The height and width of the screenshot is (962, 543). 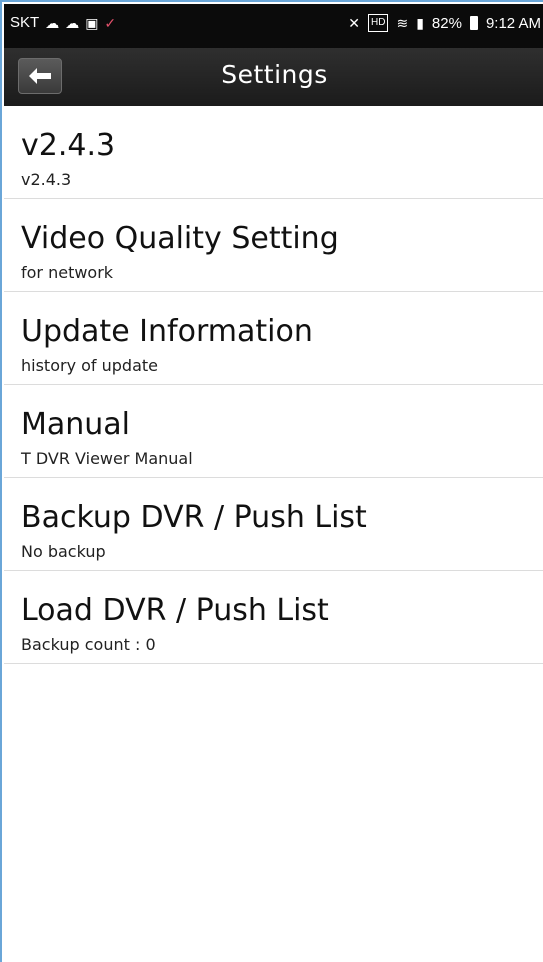 What do you see at coordinates (378, 23) in the screenshot?
I see `hd-voice-icon: HD` at bounding box center [378, 23].